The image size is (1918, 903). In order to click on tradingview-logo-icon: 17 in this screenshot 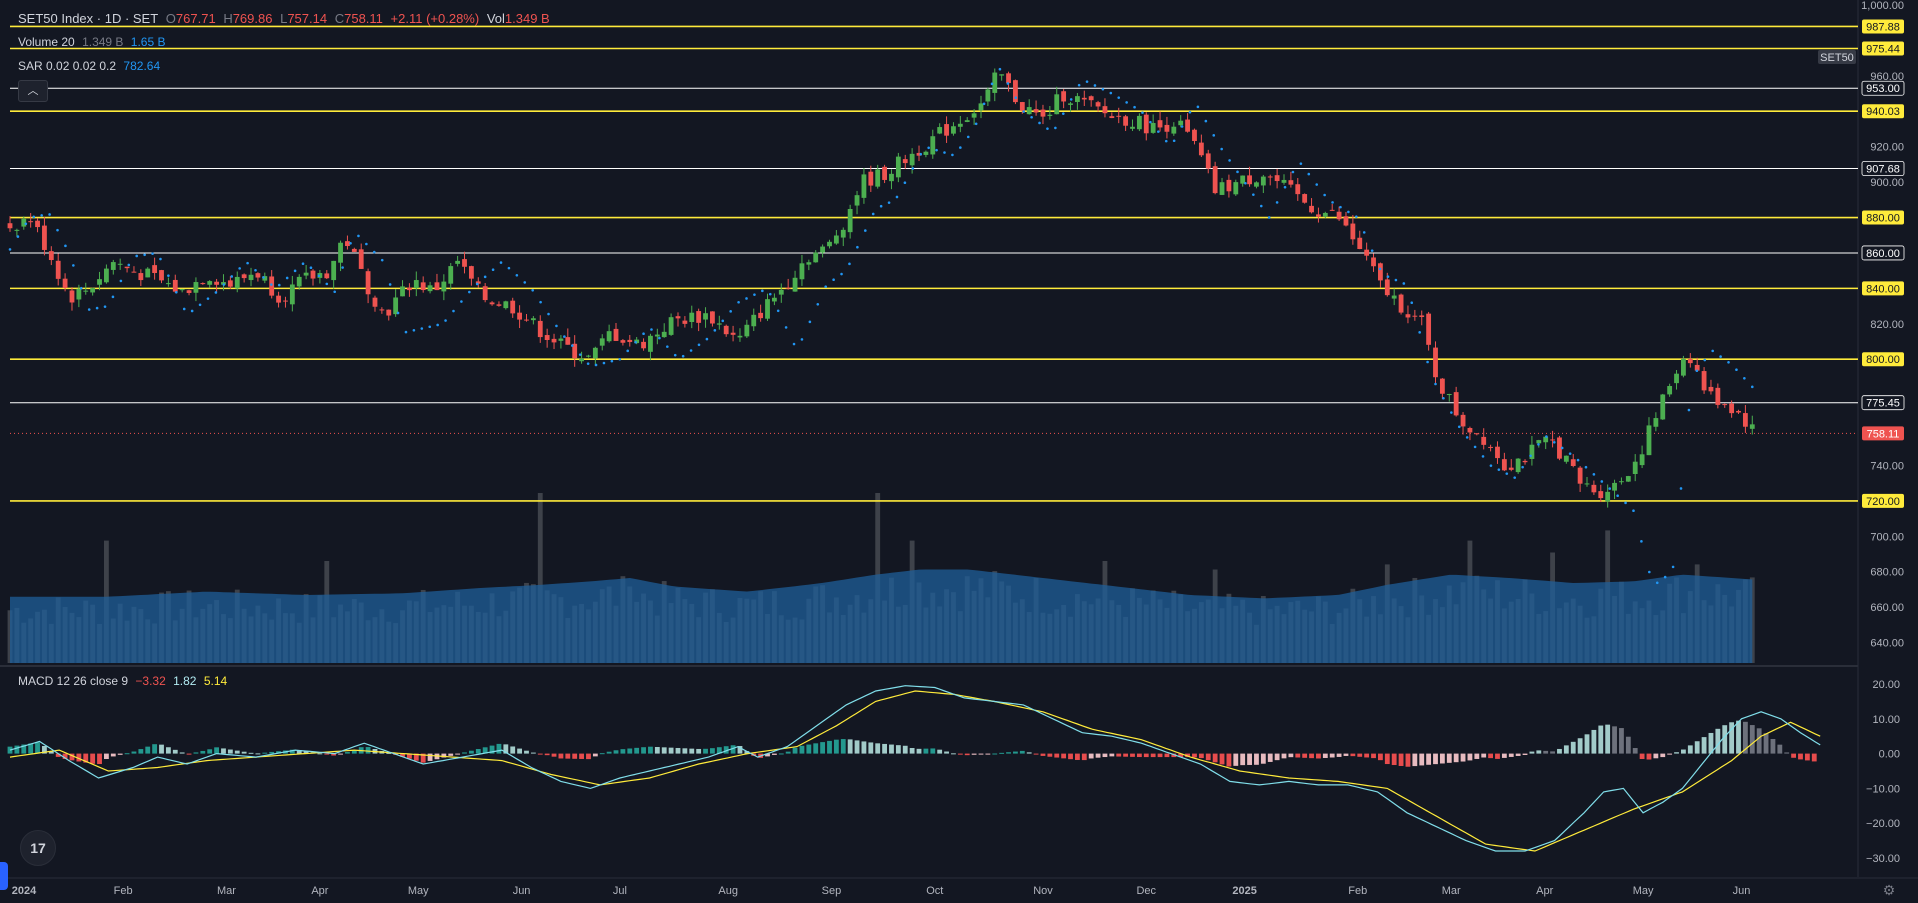, I will do `click(38, 848)`.